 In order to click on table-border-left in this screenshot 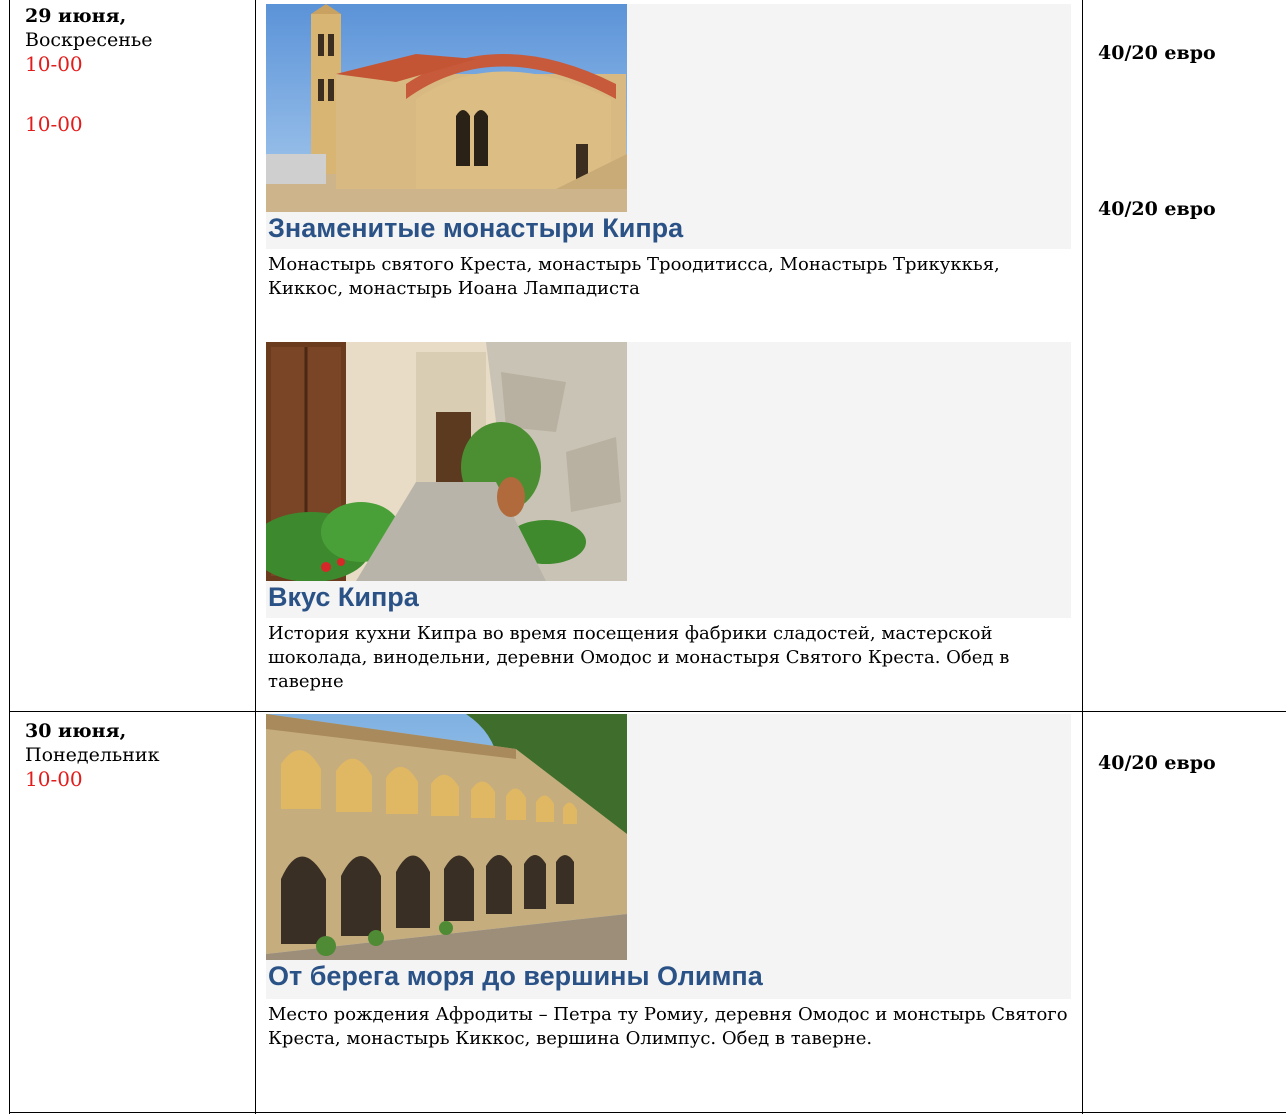, I will do `click(9, 557)`.